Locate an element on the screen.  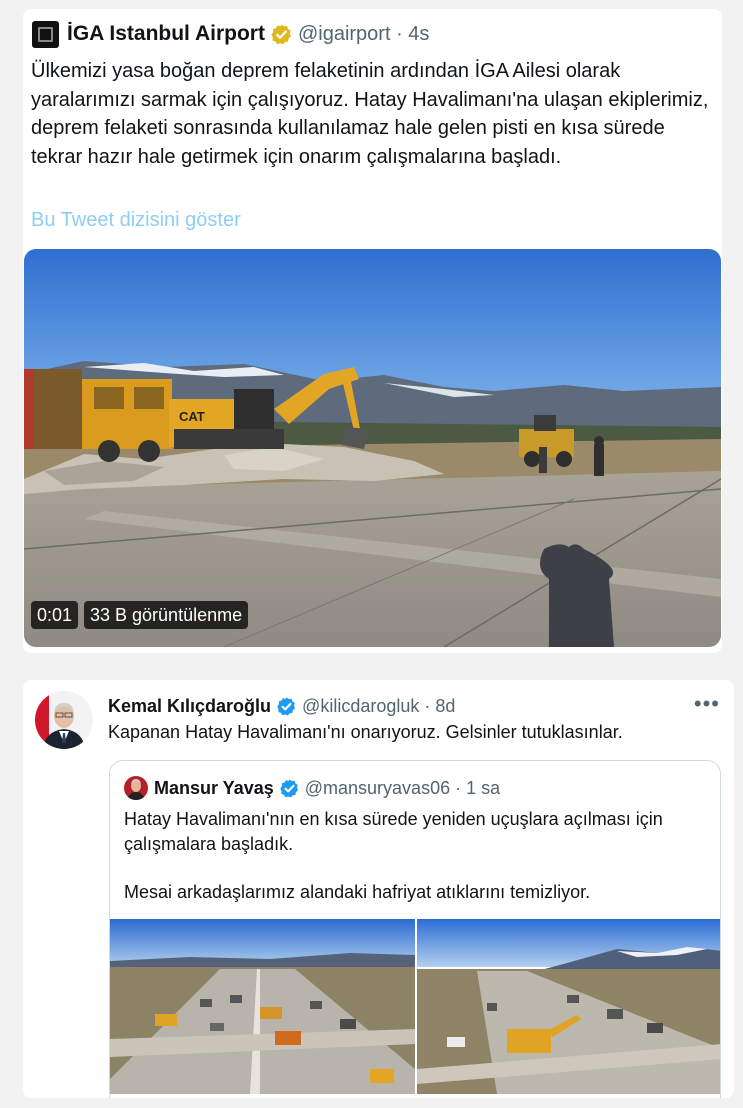
avatar is located at coordinates (64, 720).